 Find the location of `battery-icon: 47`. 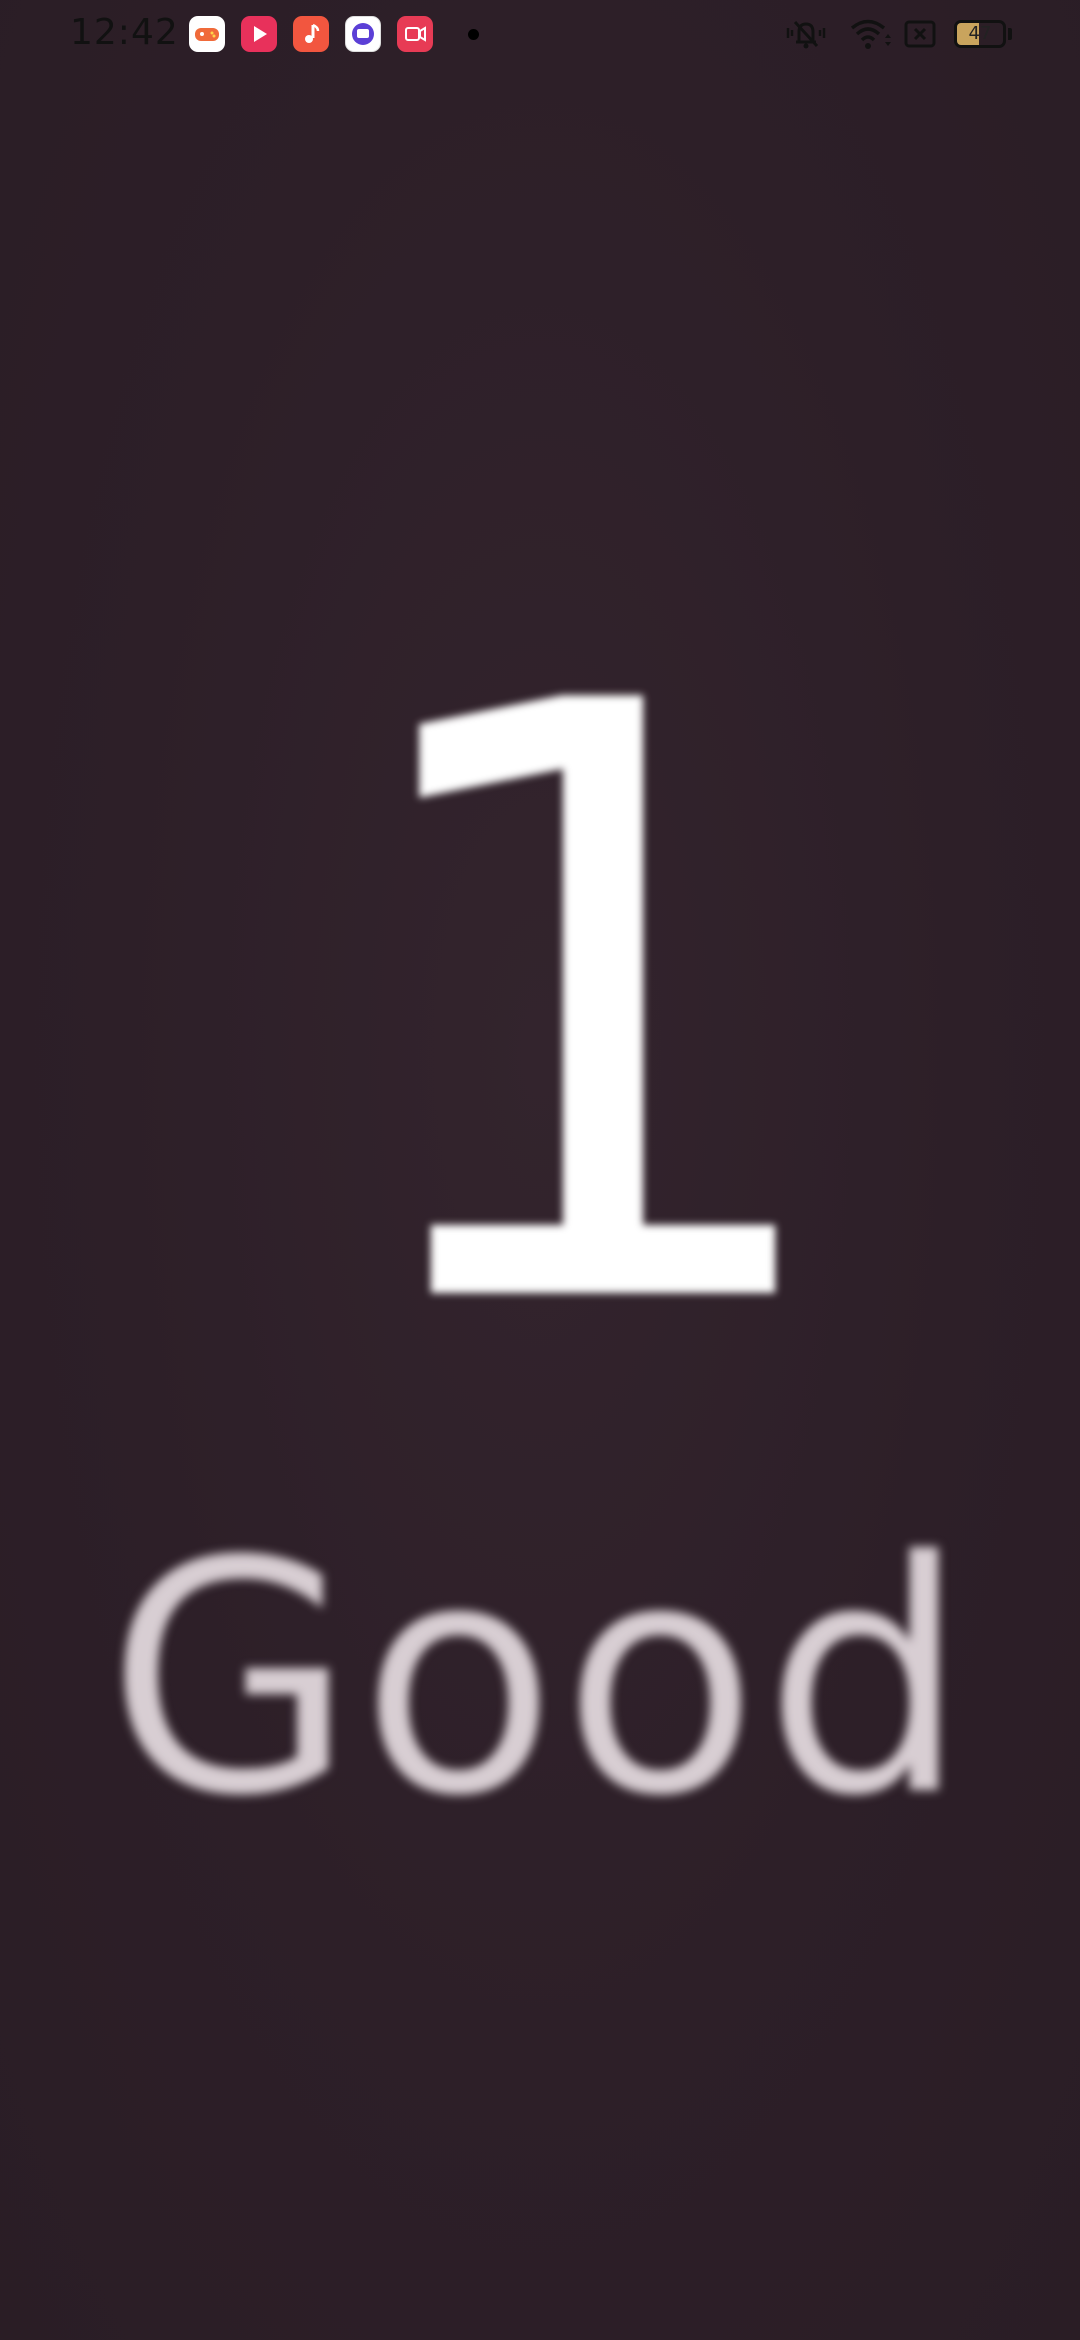

battery-icon: 47 is located at coordinates (980, 34).